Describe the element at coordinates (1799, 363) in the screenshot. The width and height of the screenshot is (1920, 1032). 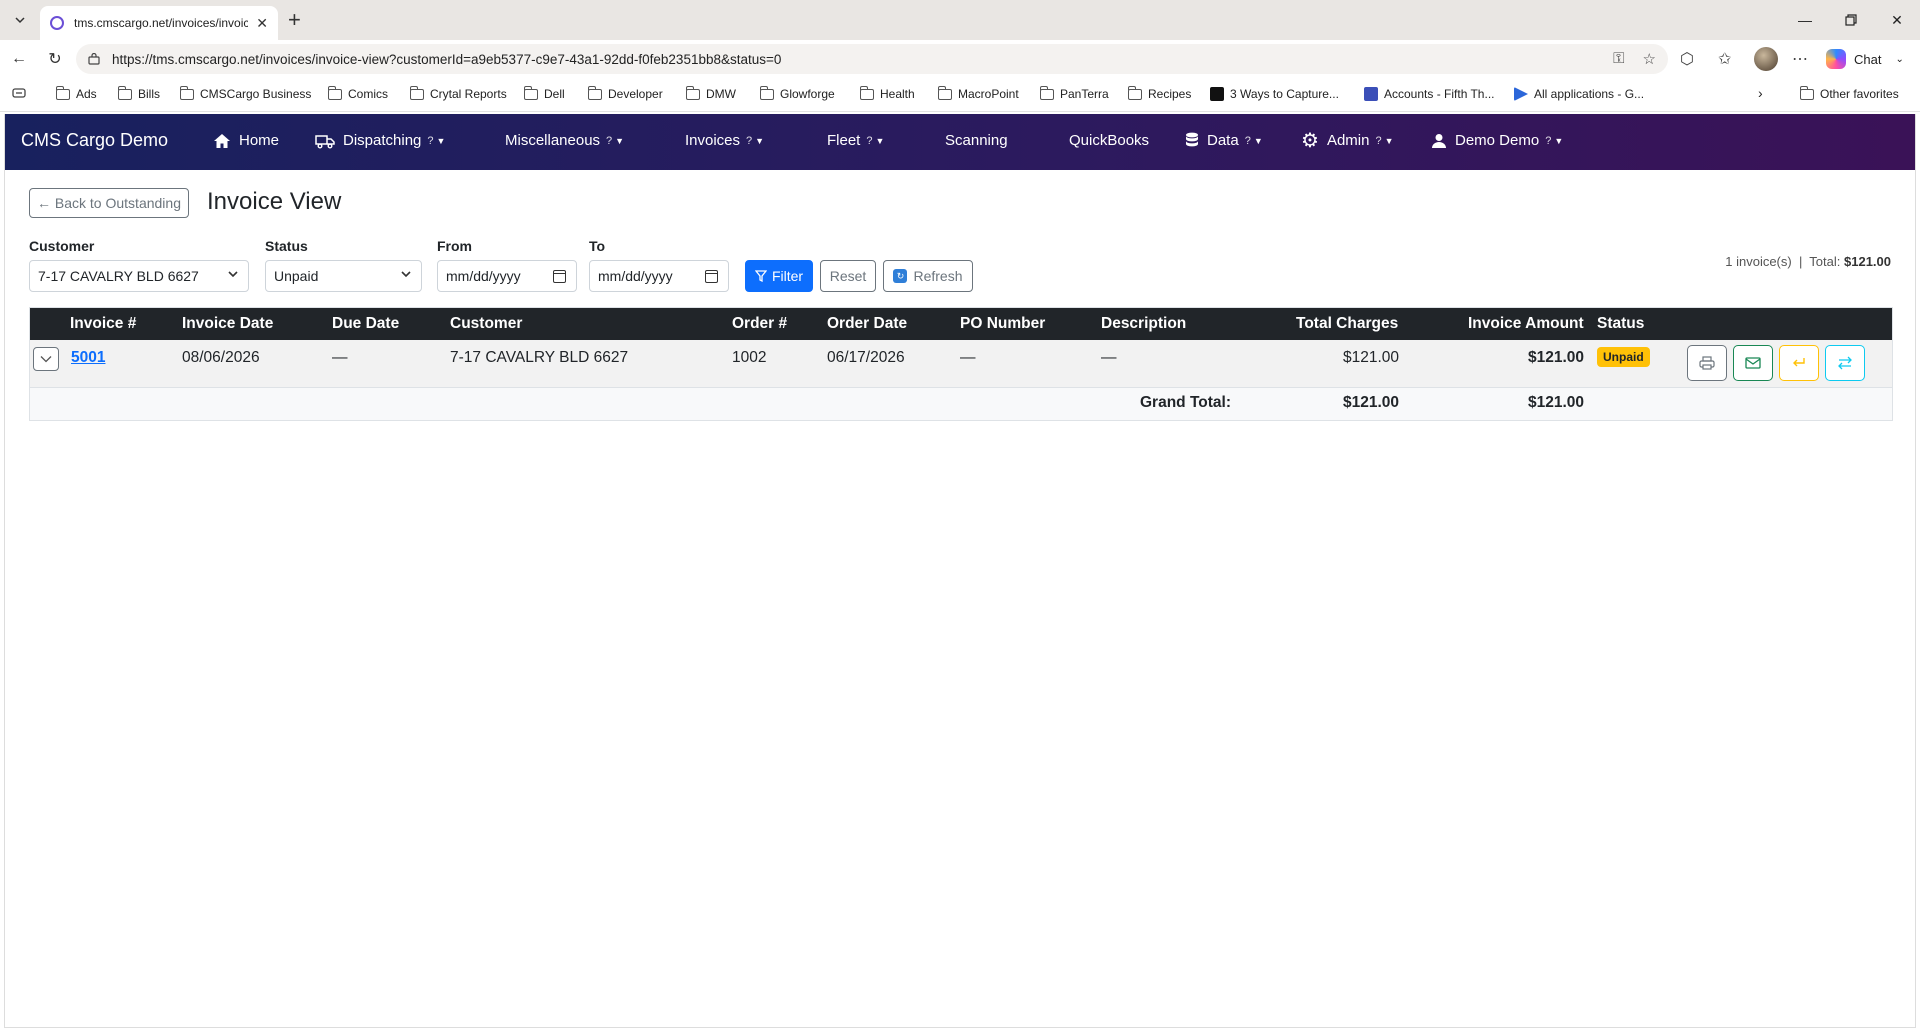
I see `return-button` at that location.